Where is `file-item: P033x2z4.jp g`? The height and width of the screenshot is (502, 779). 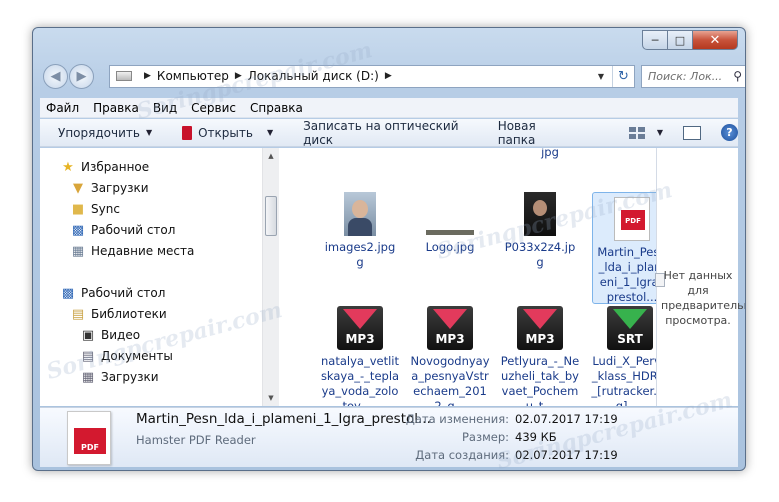
file-item: P033x2z4.jp g is located at coordinates (540, 231).